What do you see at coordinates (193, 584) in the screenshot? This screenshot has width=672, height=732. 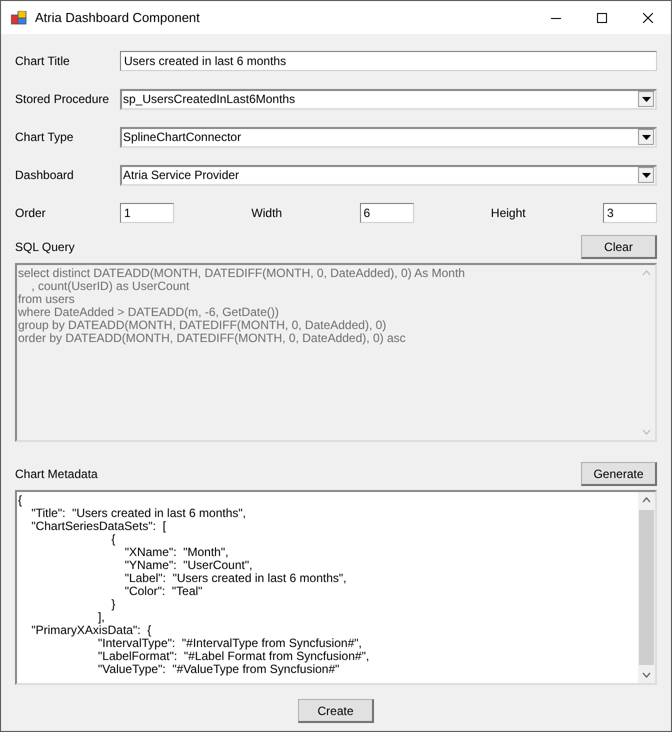 I see `json-text: { "Title": "Users created in last 6 months", "ChartSeriesDataSets": [ { "XName": "Month", "YName": "UserCount", "Label": "Users created in last 6 months", "Color": "Teal" } ], "PrimaryXAxisData": { "IntervalType": "#IntervalType from Syncfusion#", "LabelFormat": "#Label Format from Syncfusion#", "ValueType": "#ValueType from Syncfusion#"` at bounding box center [193, 584].